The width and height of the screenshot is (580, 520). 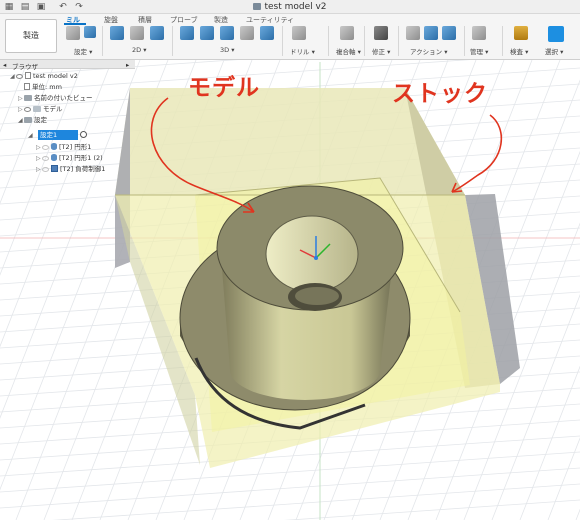 What do you see at coordinates (111, 20) in the screenshot?
I see `tab-turning: 旋盤` at bounding box center [111, 20].